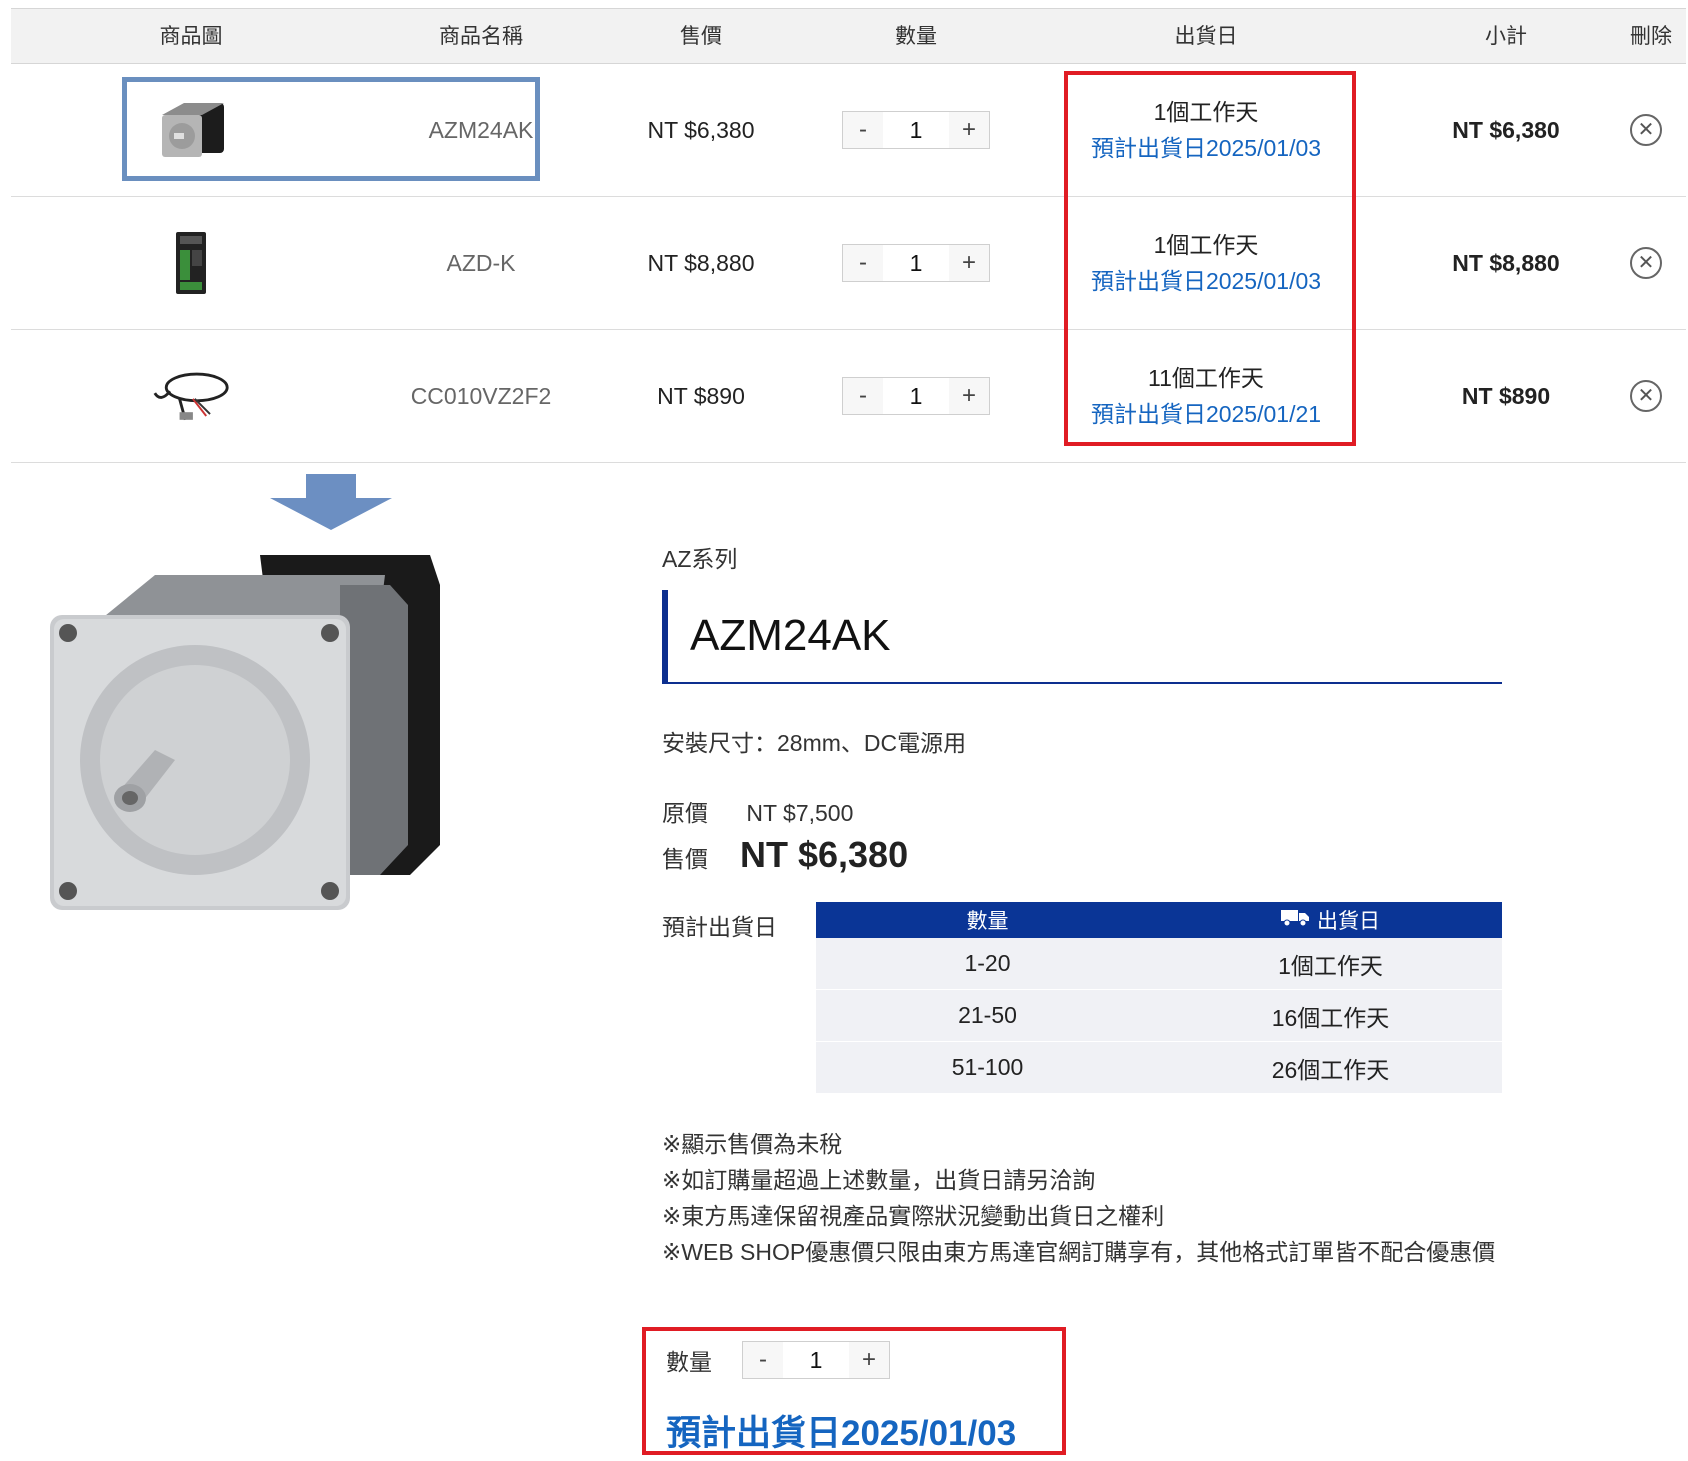 Image resolution: width=1688 pixels, height=1461 pixels. I want to click on product-spec: 安裝尺寸：28mm、DC電源用, so click(814, 743).